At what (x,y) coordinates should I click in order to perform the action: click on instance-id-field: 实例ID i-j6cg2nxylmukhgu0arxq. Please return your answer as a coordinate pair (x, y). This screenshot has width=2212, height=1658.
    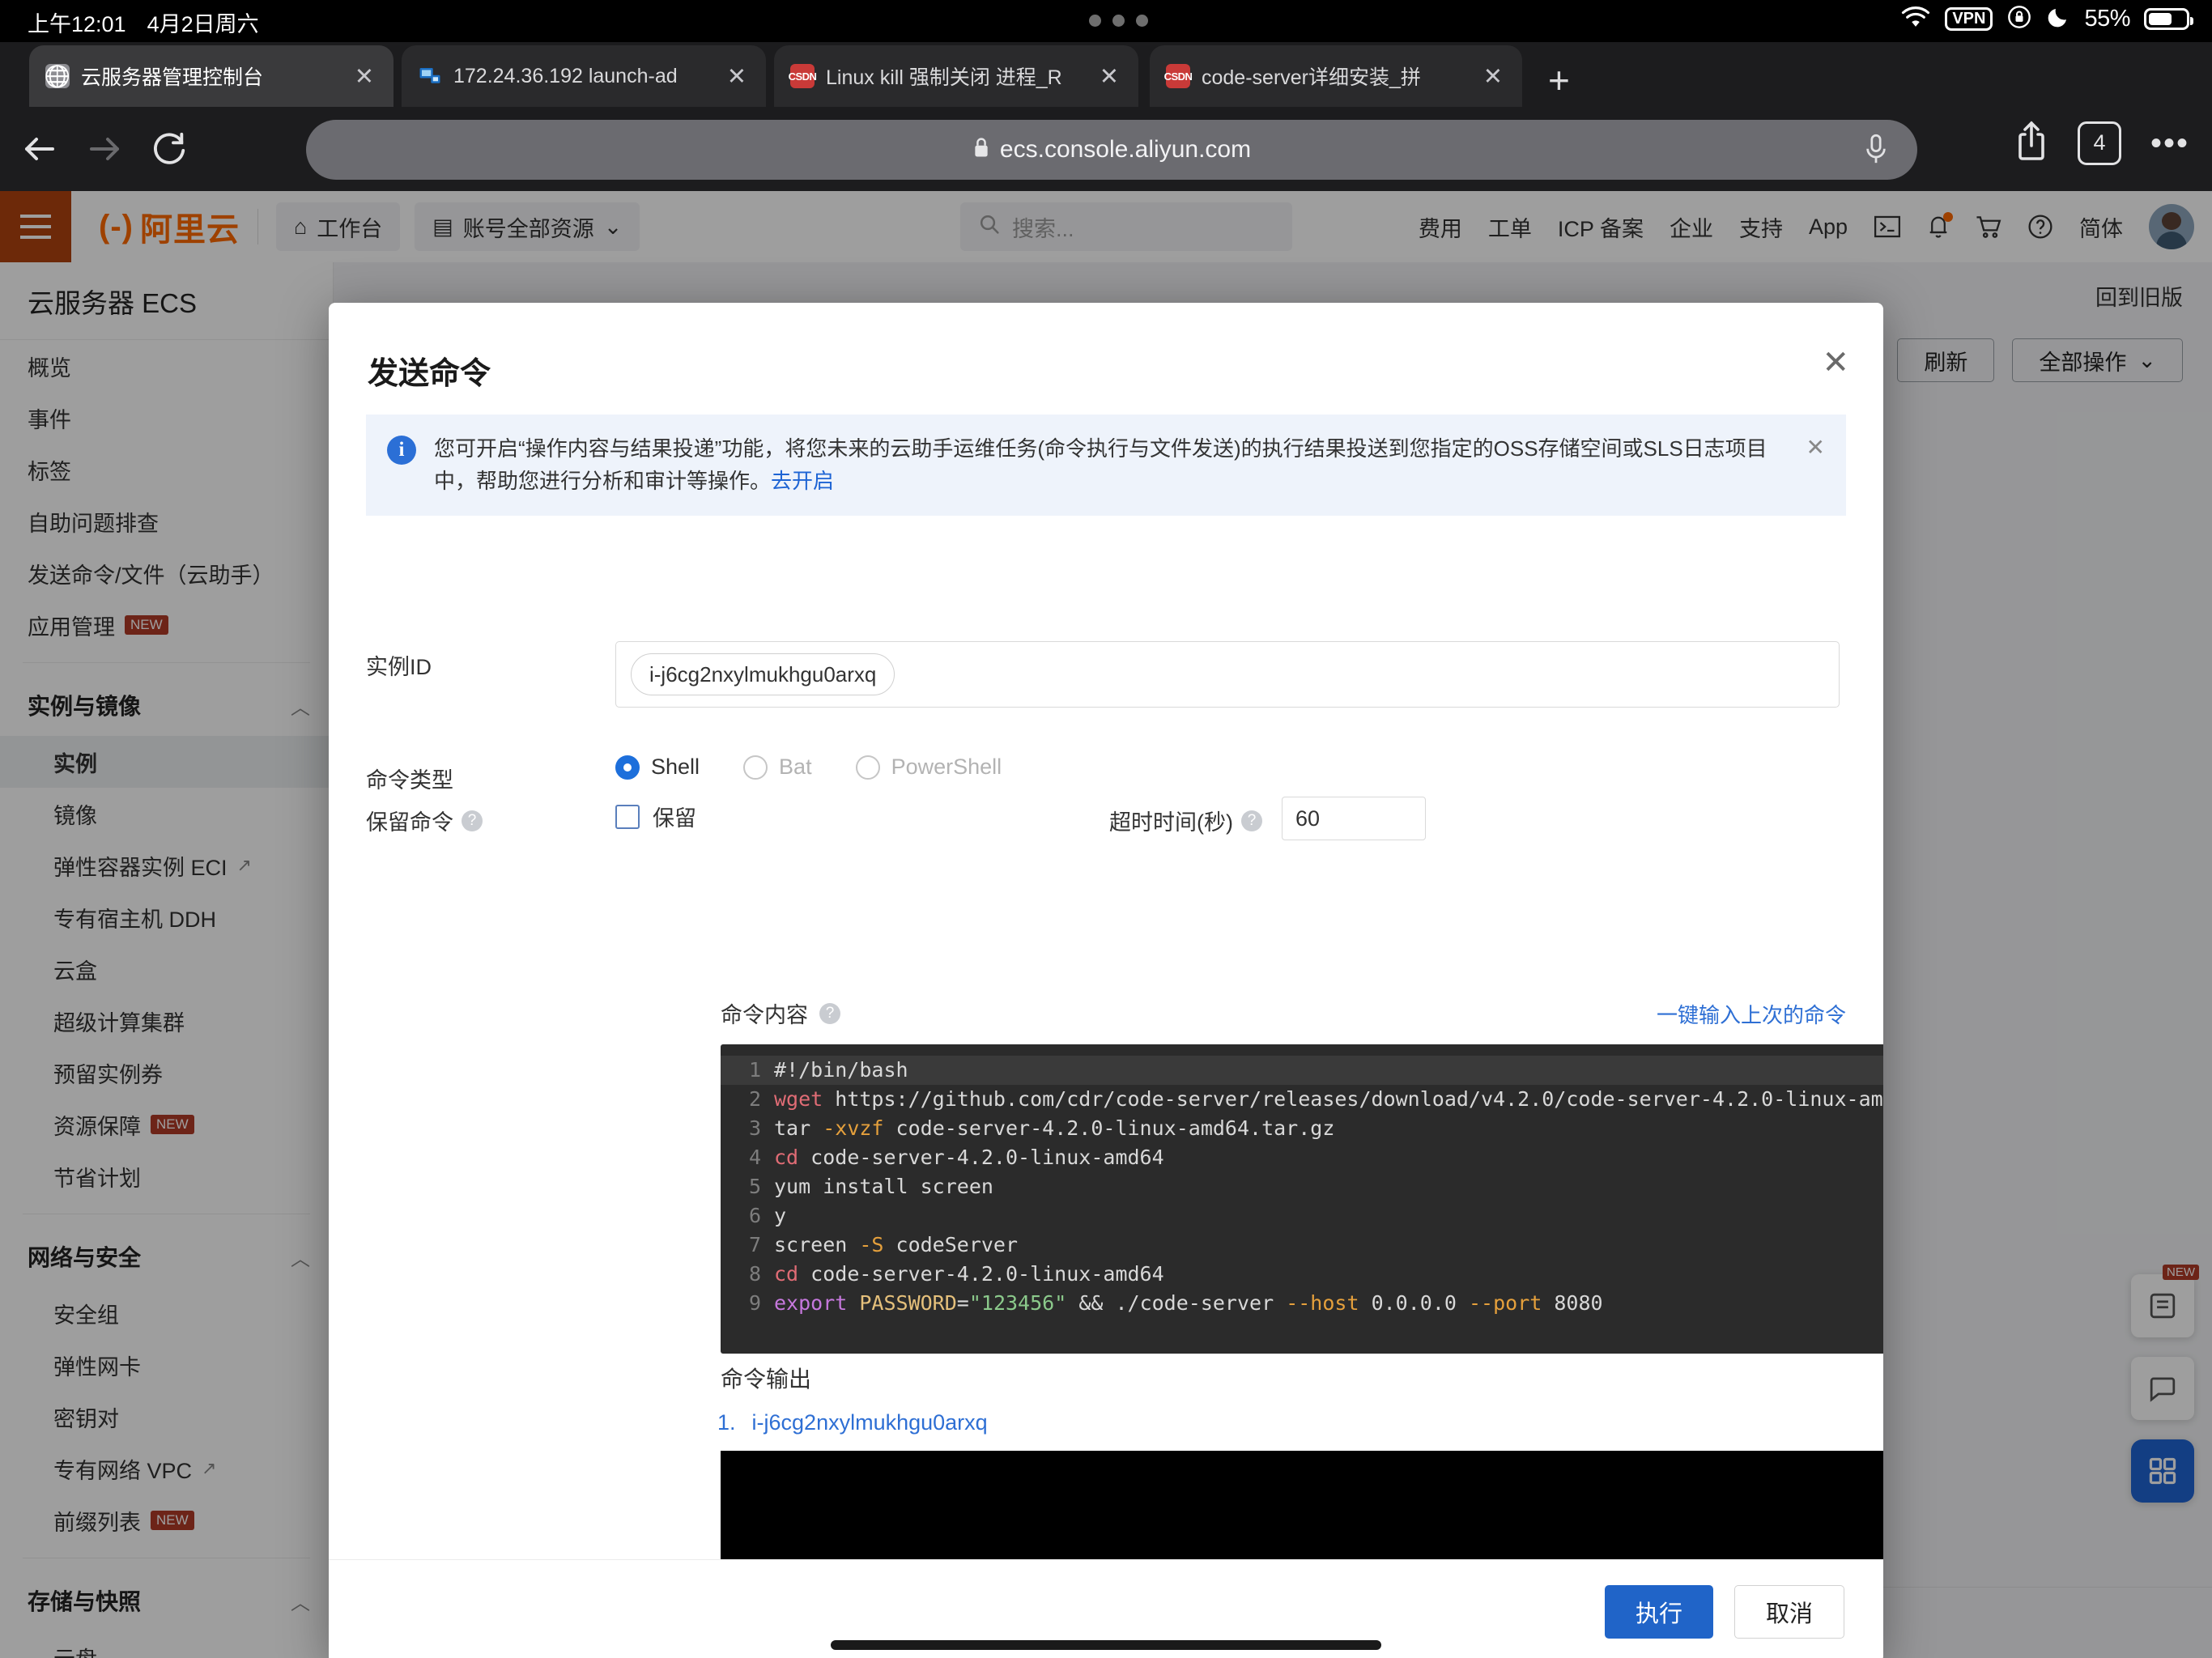
    Looking at the image, I should click on (1106, 674).